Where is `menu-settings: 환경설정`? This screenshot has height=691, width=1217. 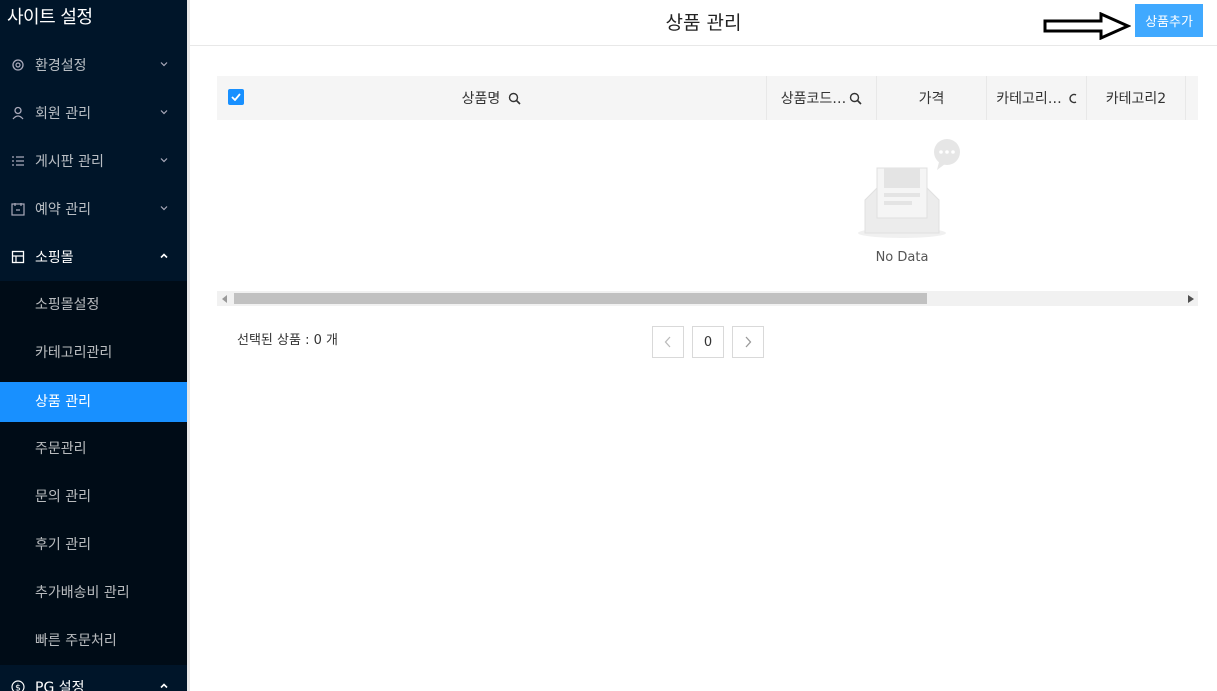
menu-settings: 환경설정 is located at coordinates (93, 65).